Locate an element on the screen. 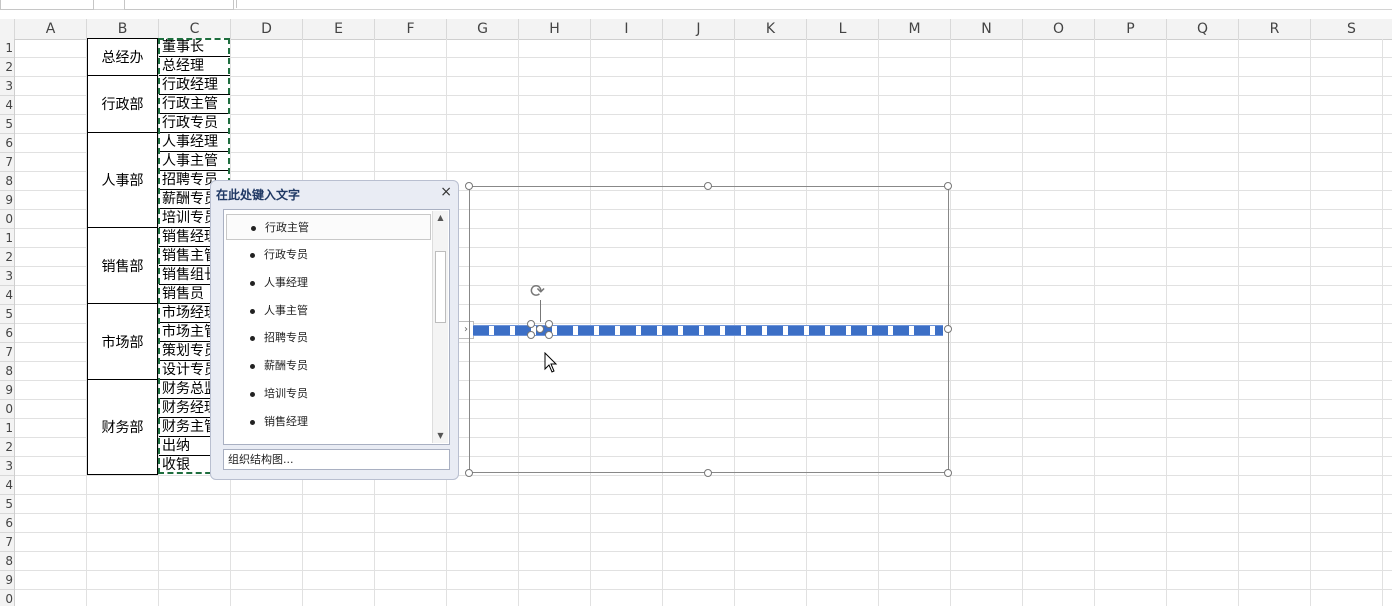 This screenshot has width=1392, height=606. position-cell: 董事长 is located at coordinates (194, 47).